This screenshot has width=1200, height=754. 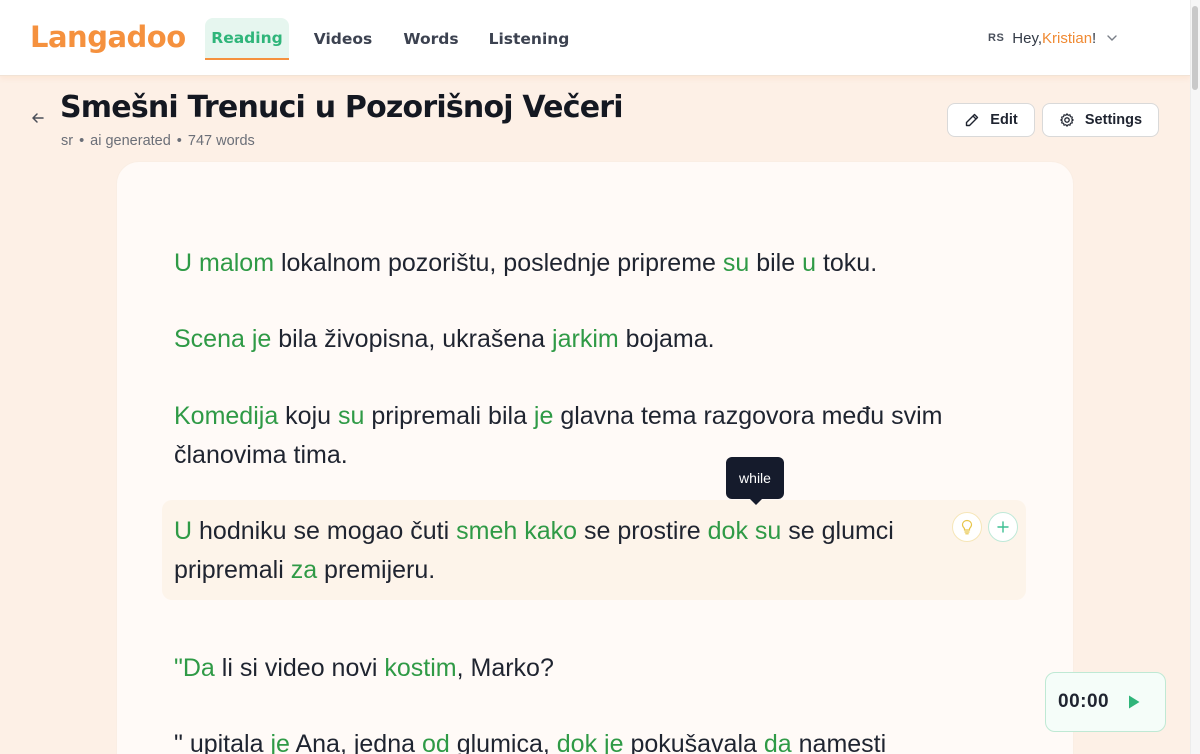 What do you see at coordinates (194, 668) in the screenshot?
I see `known-word: "Da` at bounding box center [194, 668].